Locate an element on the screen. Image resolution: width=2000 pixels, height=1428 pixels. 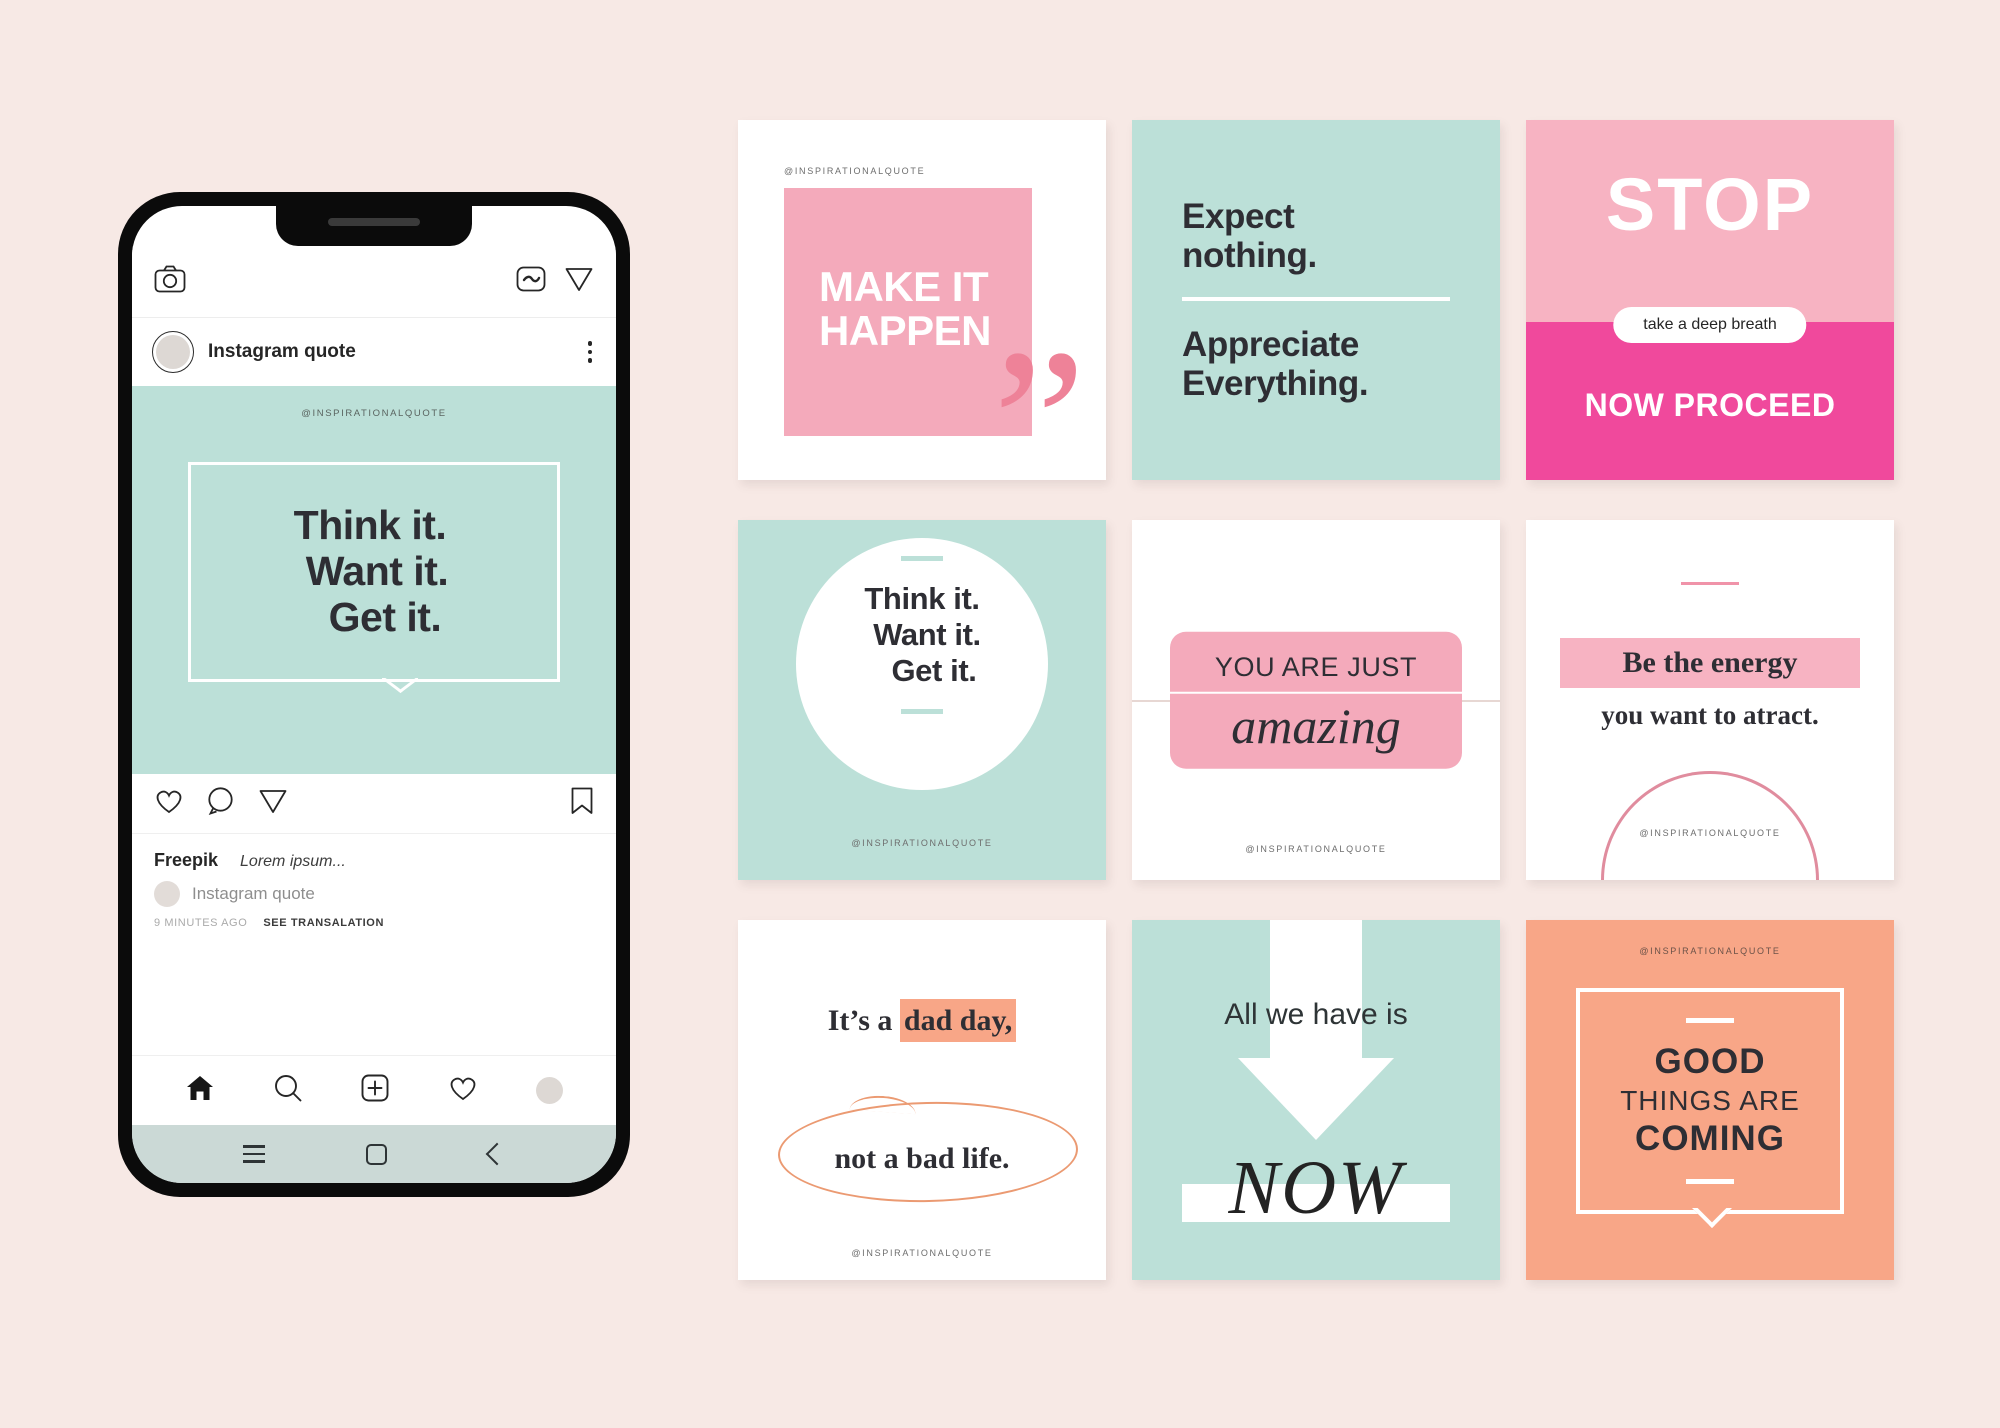
down-arrow-head is located at coordinates (1316, 1099).